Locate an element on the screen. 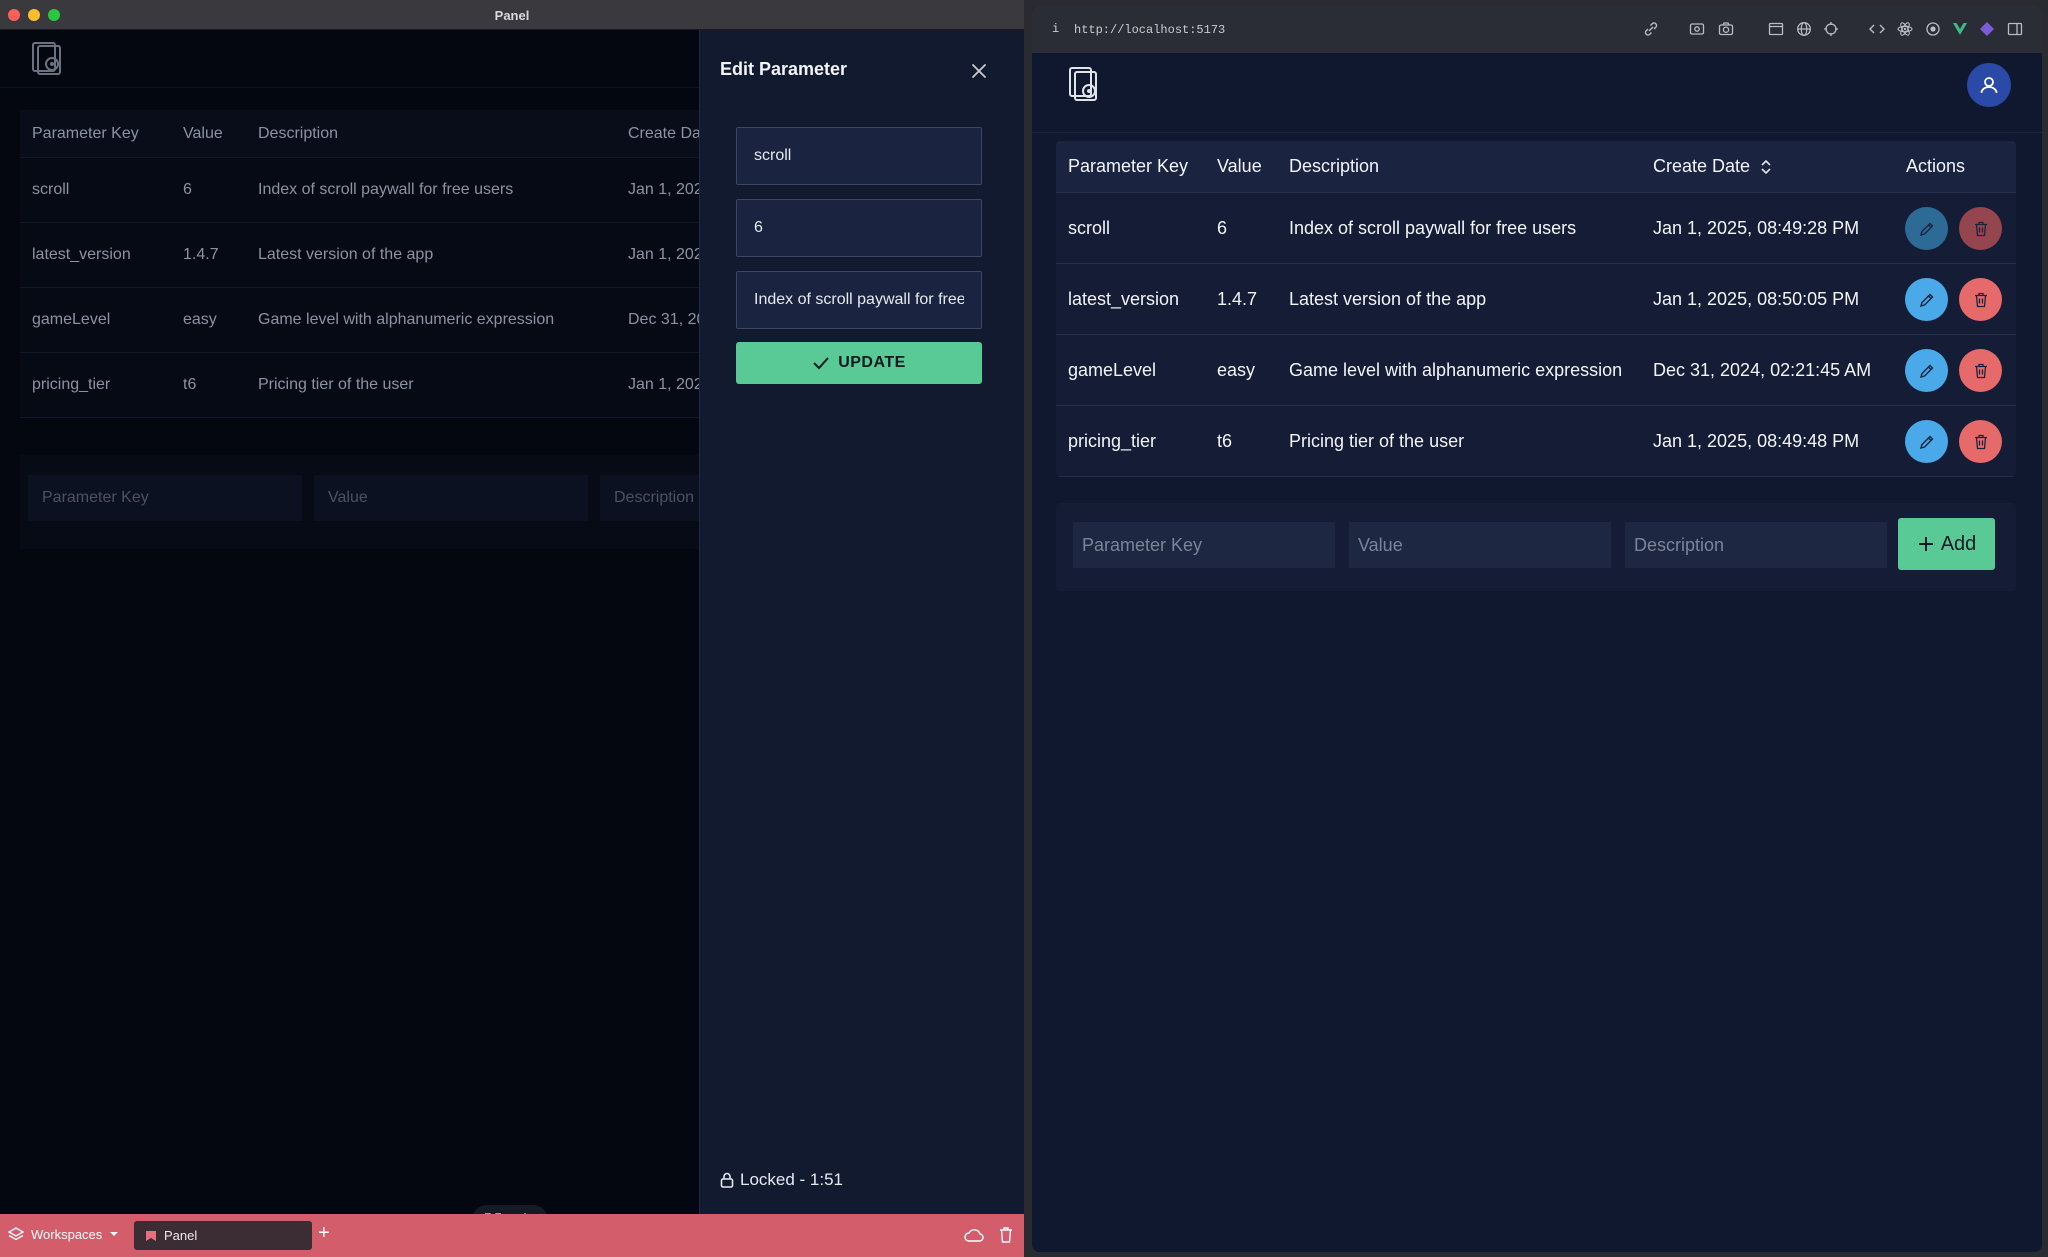 The height and width of the screenshot is (1257, 2048). cell-date: Jan 1, 2025, 08:50:05 PM is located at coordinates (1756, 298).